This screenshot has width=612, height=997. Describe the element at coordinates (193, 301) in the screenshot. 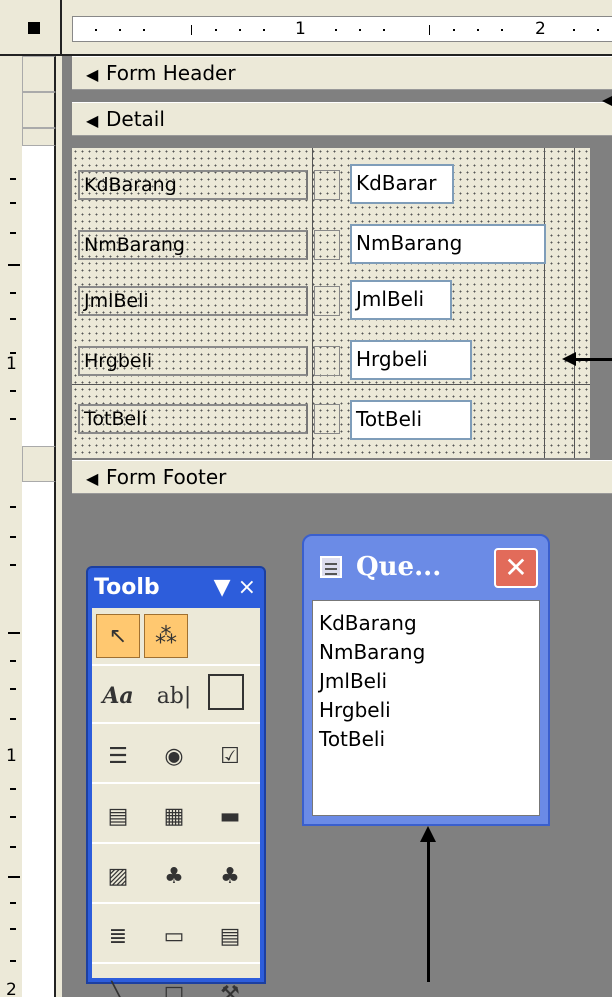

I see `label-jmlbeli: JmlBeli` at that location.